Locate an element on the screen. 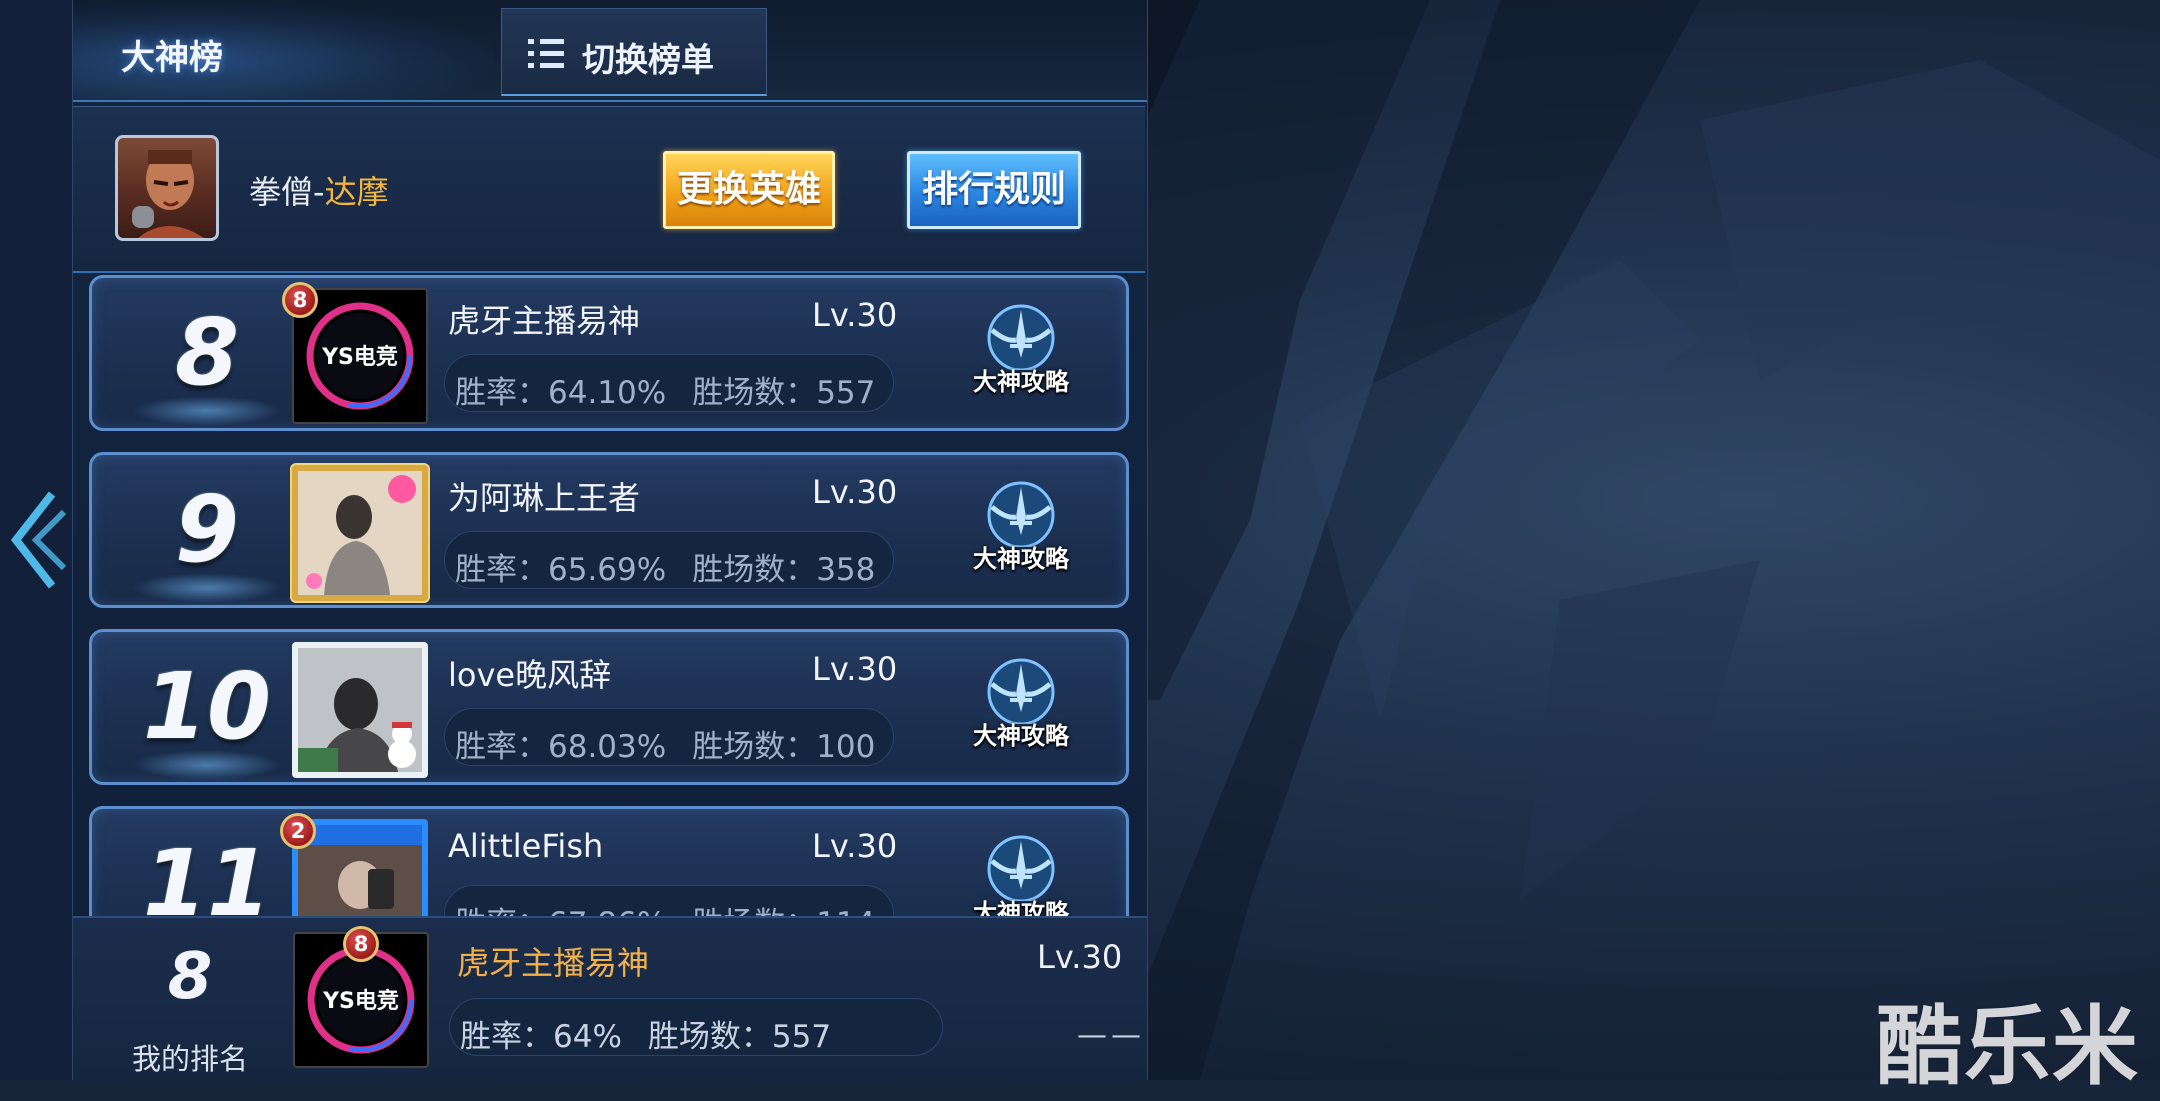 This screenshot has height=1101, width=2160. stats-text: 胜率：67.86% 胜场数：114 is located at coordinates (665, 907).